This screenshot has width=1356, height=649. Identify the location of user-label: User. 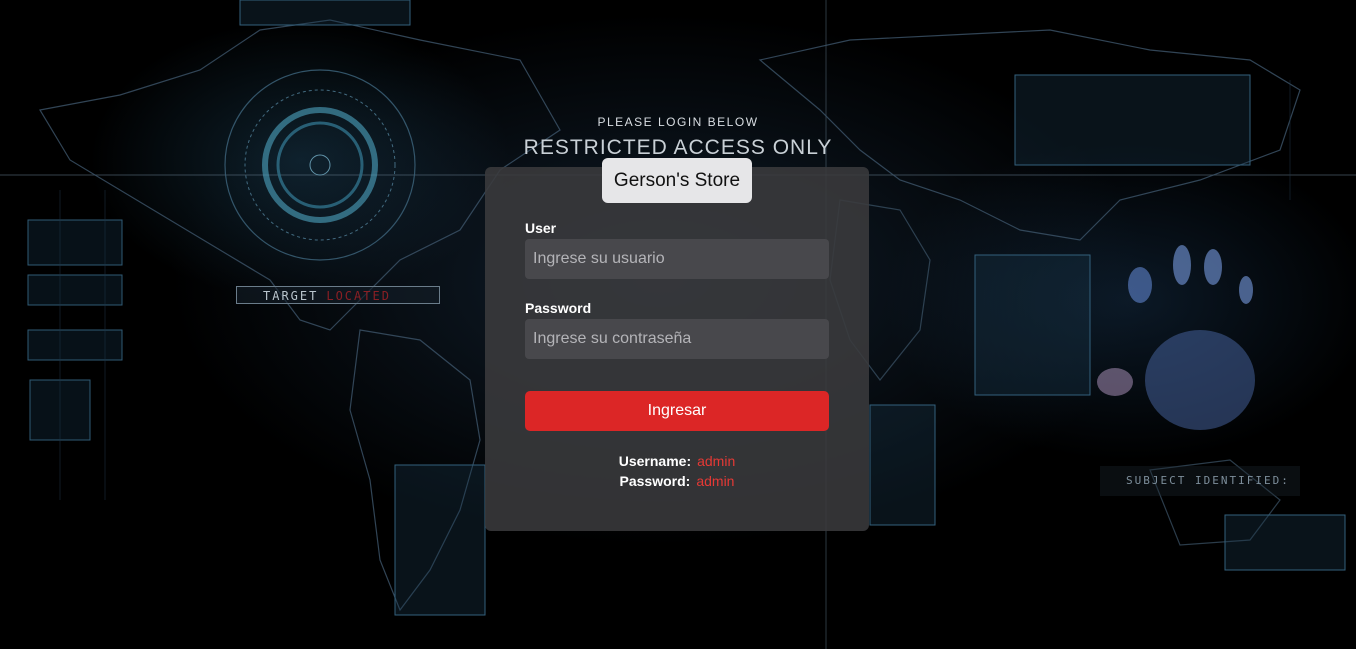
(541, 228).